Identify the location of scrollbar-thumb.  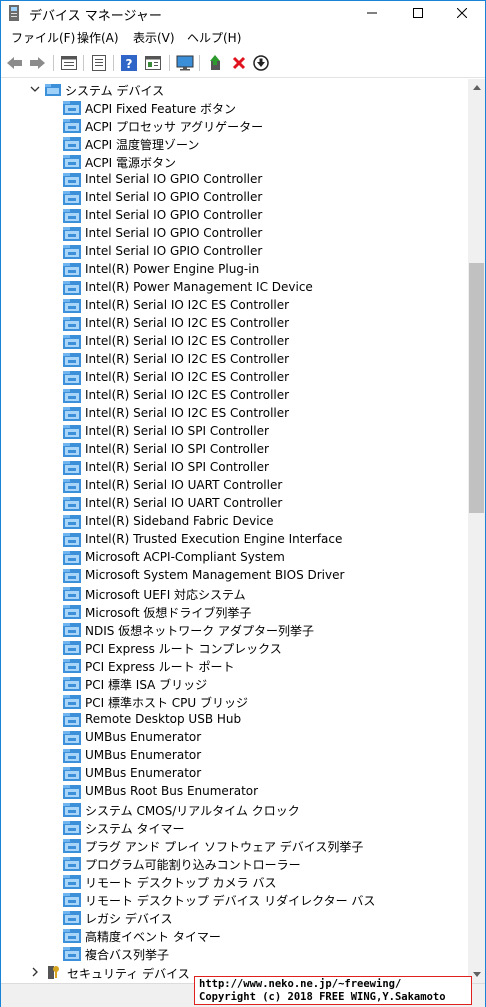
(476, 388).